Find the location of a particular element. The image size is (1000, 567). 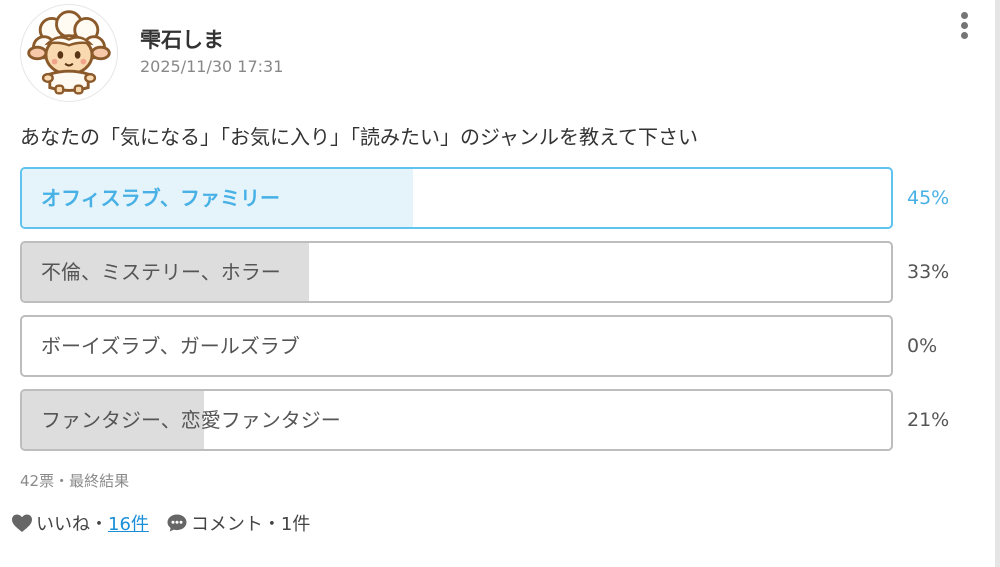

heart-icon is located at coordinates (22, 523).